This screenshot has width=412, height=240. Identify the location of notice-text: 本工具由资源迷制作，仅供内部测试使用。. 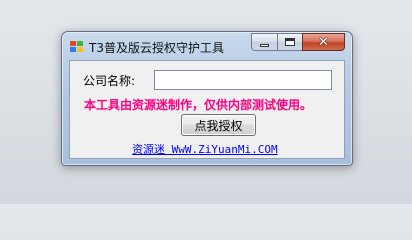
(198, 105).